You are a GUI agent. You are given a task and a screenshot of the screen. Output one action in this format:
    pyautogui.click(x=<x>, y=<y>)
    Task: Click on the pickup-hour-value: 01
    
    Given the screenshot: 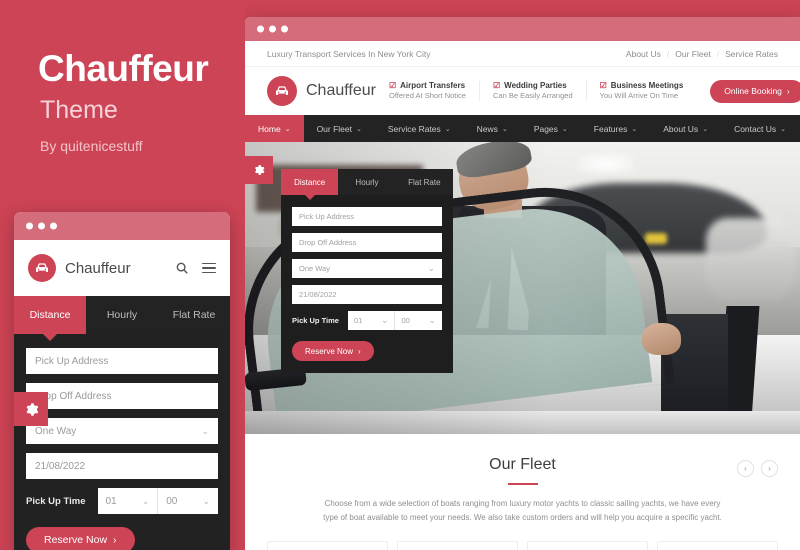 What is the action you would take?
    pyautogui.click(x=358, y=320)
    